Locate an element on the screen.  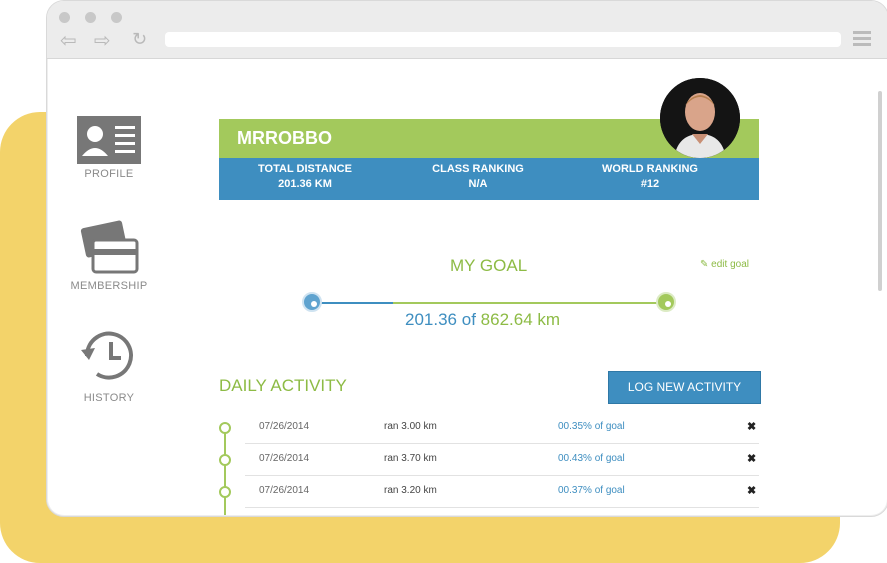
activity-distance: ran 3.70 km is located at coordinates (410, 458).